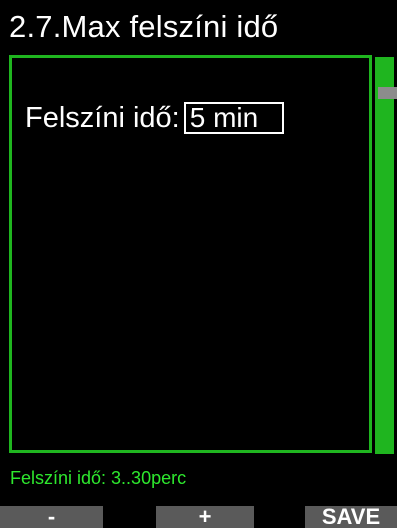 The image size is (397, 528). Describe the element at coordinates (51, 517) in the screenshot. I see `decrease-button: -` at that location.